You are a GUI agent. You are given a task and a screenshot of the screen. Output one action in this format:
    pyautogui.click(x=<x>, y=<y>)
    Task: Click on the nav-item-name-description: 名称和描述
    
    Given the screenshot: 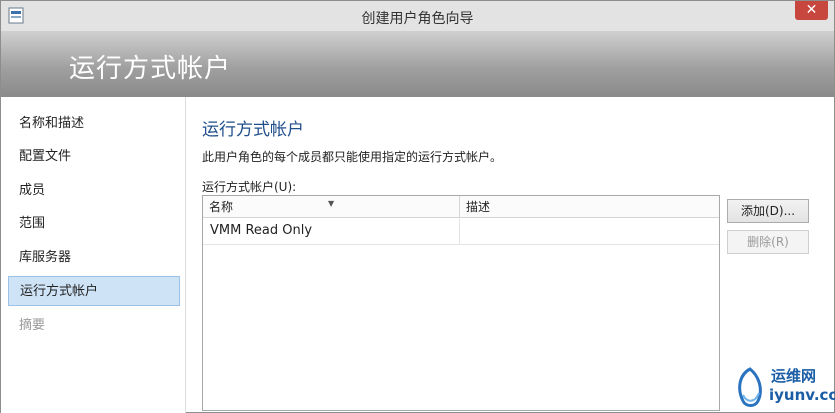 What is the action you would take?
    pyautogui.click(x=94, y=124)
    